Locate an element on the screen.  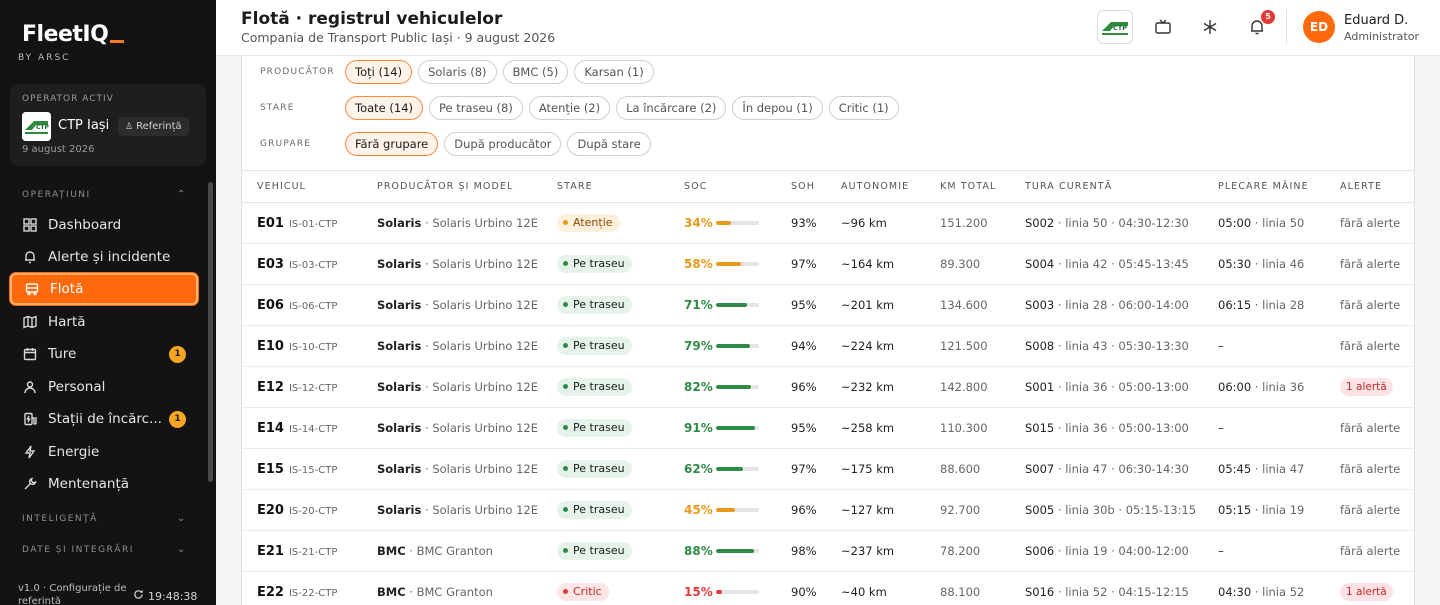
sidebar-item-label: Alerte și incidente is located at coordinates (109, 257).